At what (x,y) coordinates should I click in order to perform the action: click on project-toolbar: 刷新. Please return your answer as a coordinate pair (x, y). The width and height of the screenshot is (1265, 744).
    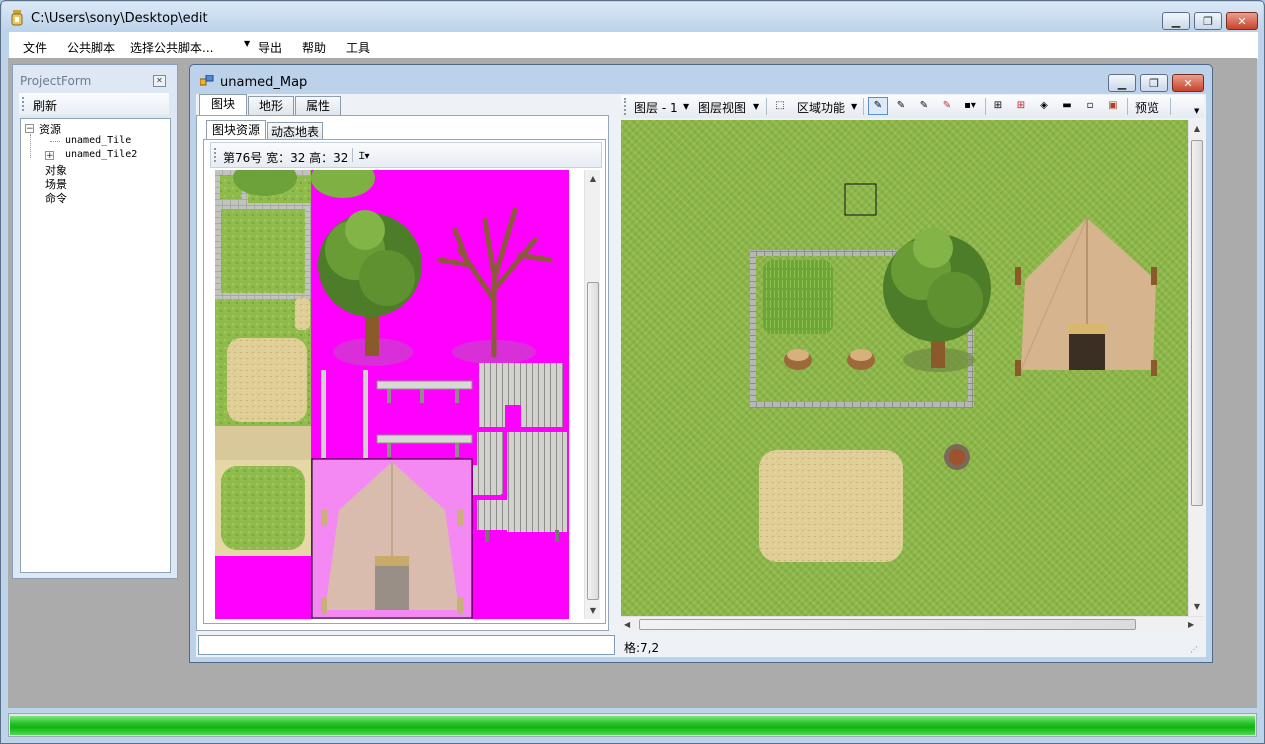
    Looking at the image, I should click on (94, 104).